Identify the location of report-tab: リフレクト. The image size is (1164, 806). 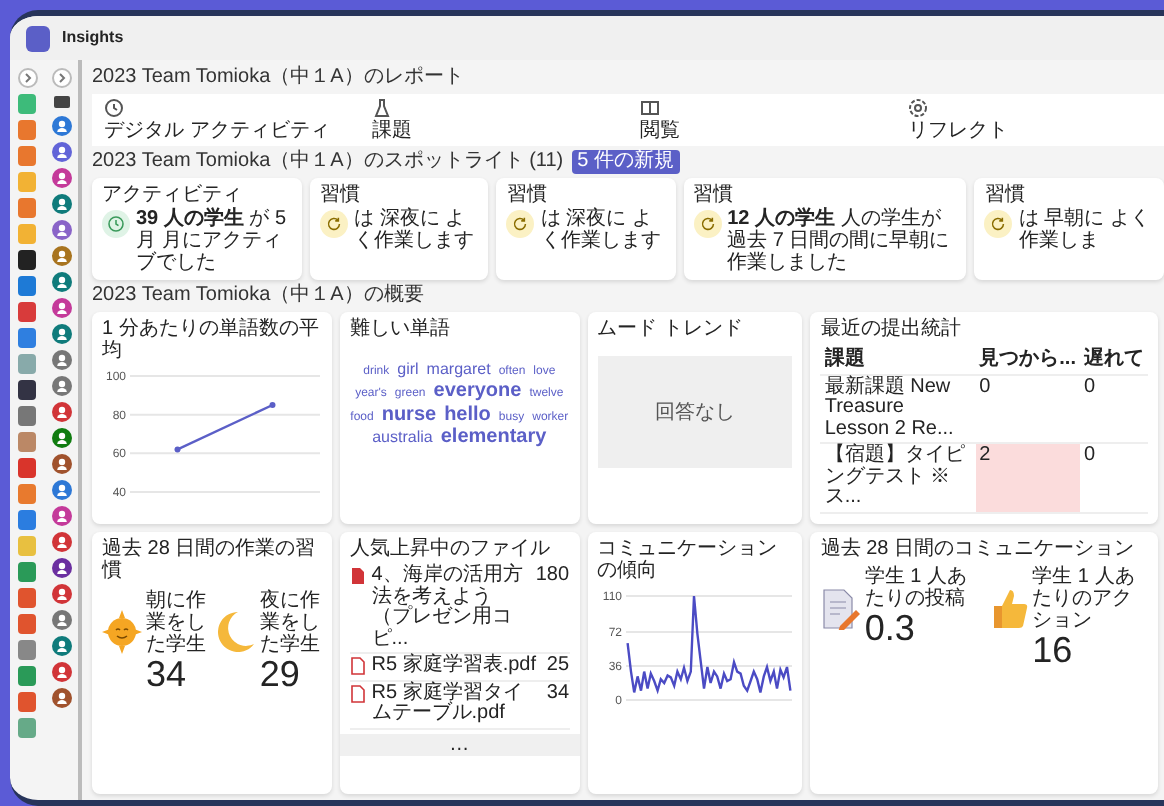
(1030, 130).